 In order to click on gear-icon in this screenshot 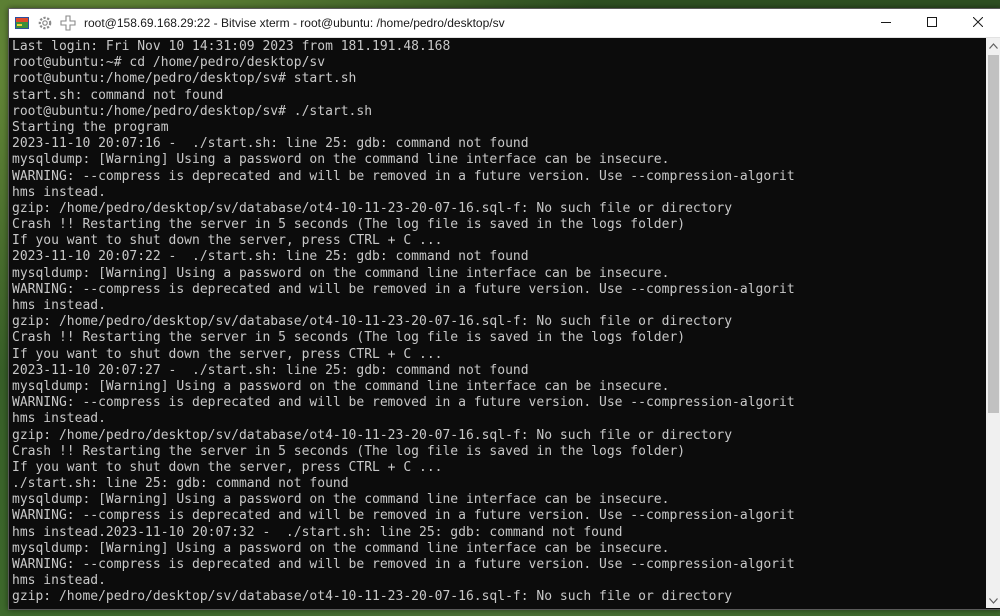, I will do `click(45, 23)`.